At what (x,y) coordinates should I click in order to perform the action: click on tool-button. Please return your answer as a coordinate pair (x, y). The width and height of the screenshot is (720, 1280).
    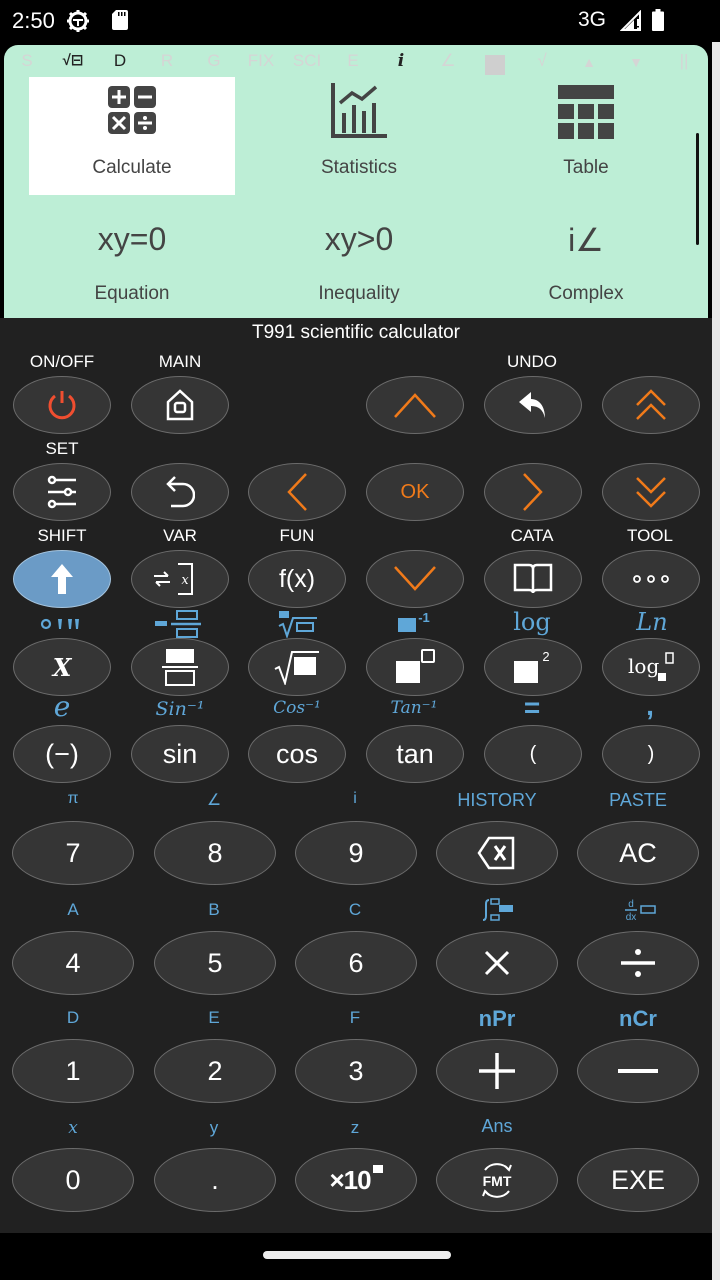
    Looking at the image, I should click on (651, 579).